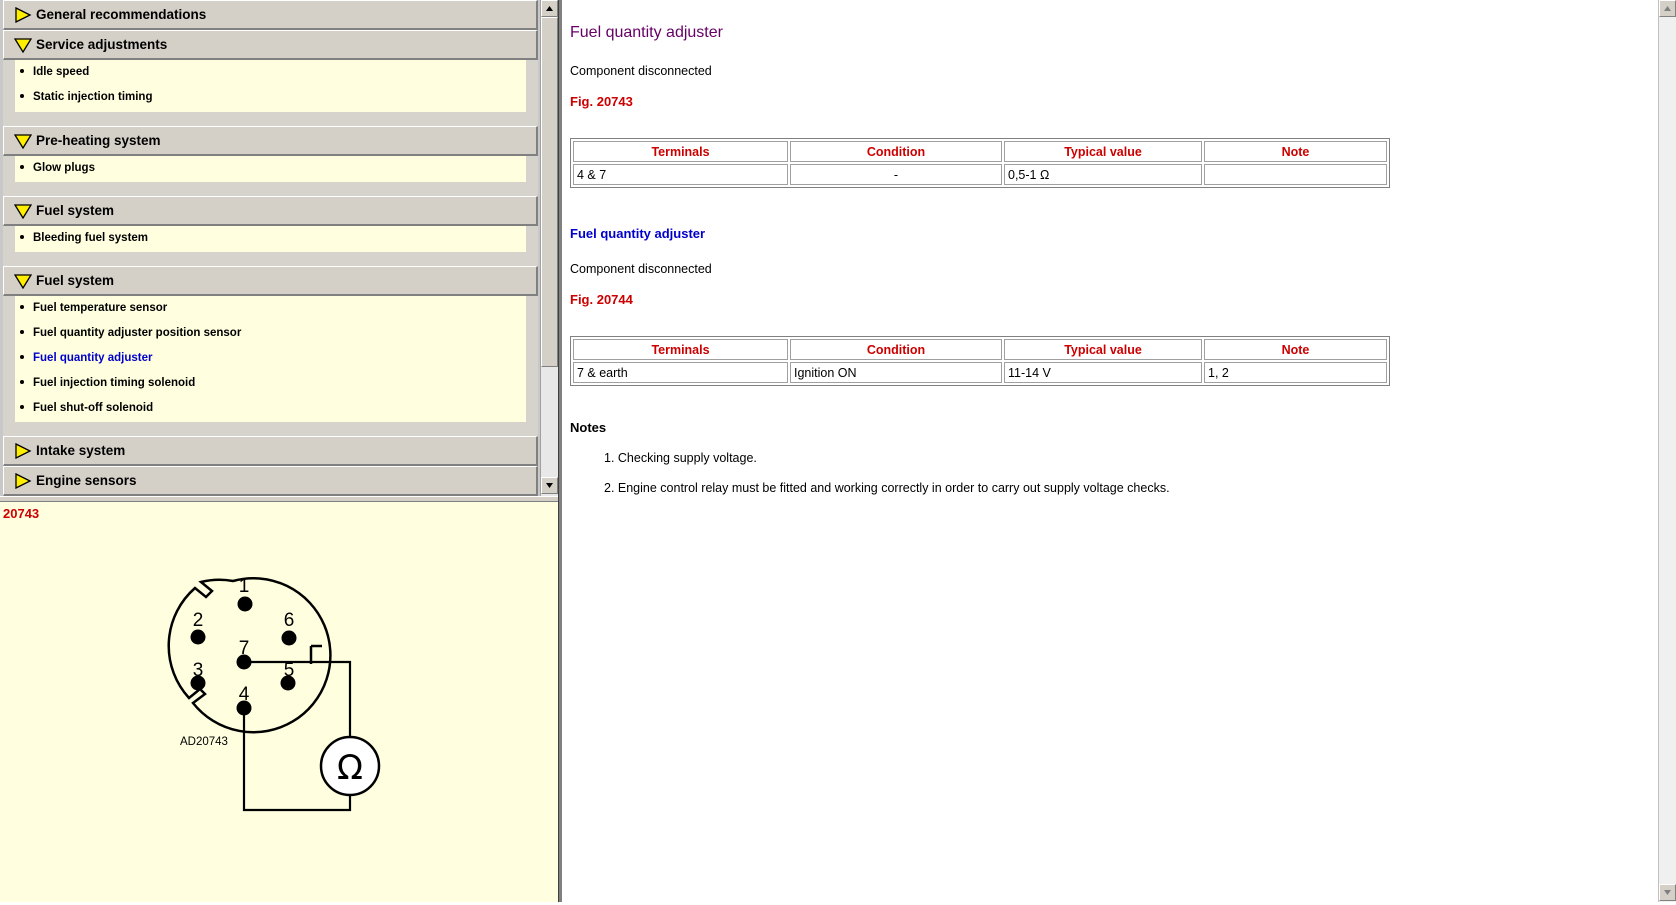 The height and width of the screenshot is (905, 1676). Describe the element at coordinates (198, 620) in the screenshot. I see `pin-label: 2` at that location.